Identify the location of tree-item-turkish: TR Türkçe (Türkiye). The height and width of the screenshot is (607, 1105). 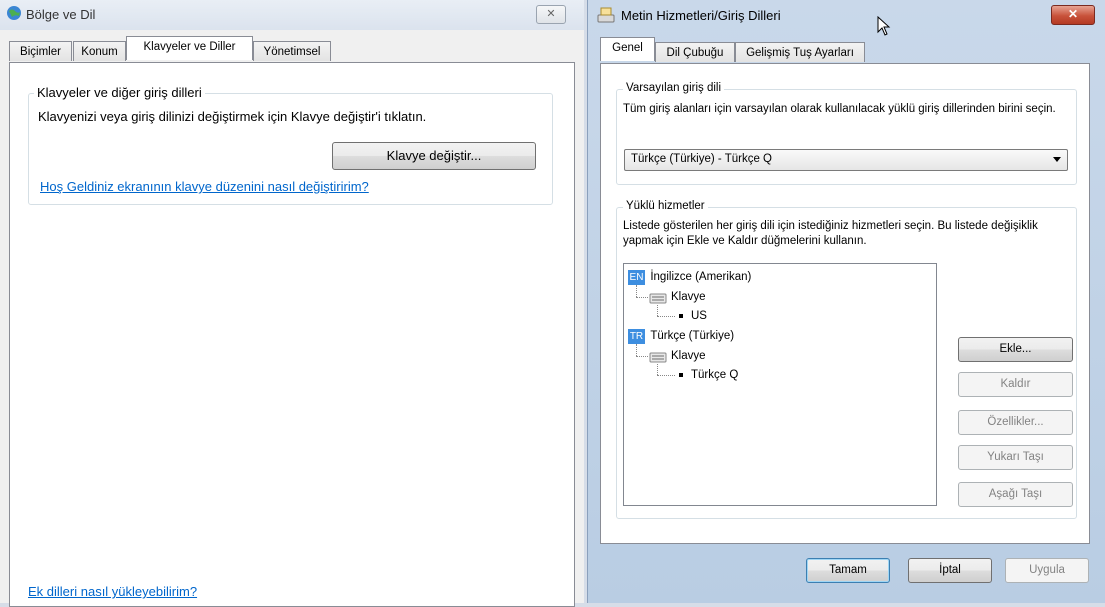
(681, 336).